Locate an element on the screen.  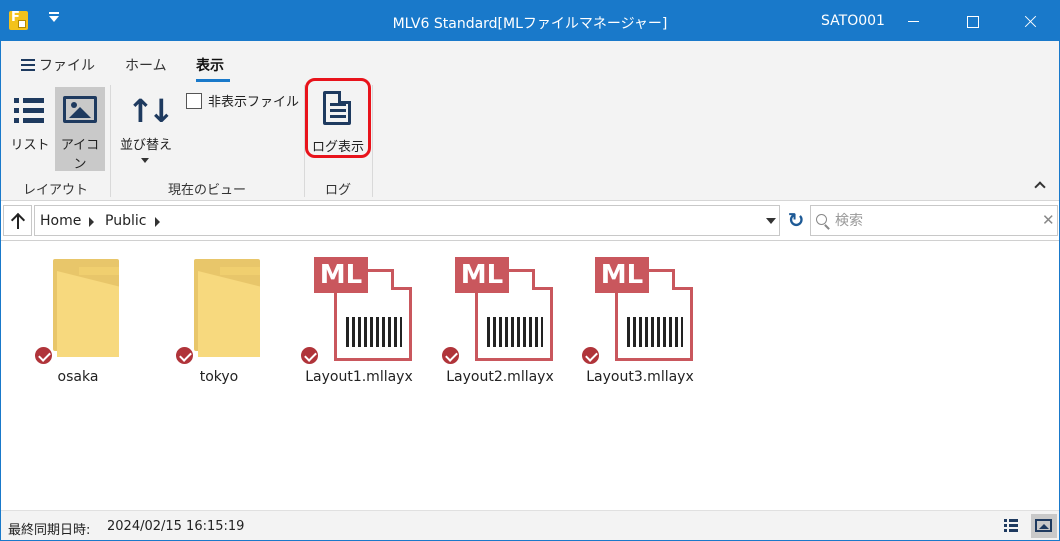
list-view-label: リスト is located at coordinates (30, 145).